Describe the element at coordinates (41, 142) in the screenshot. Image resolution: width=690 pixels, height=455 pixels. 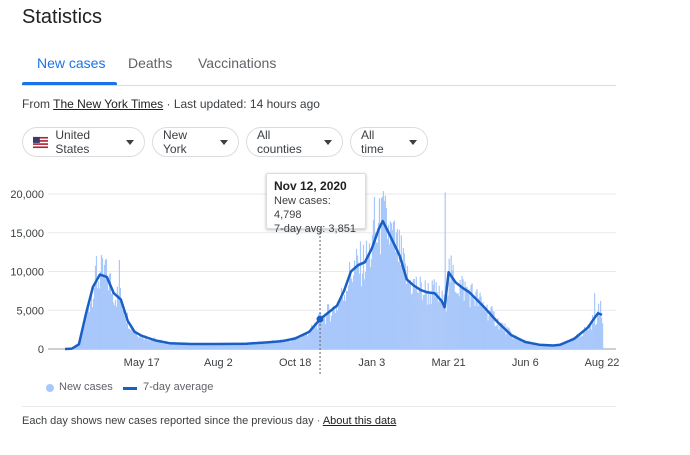
I see `us-flag-icon` at that location.